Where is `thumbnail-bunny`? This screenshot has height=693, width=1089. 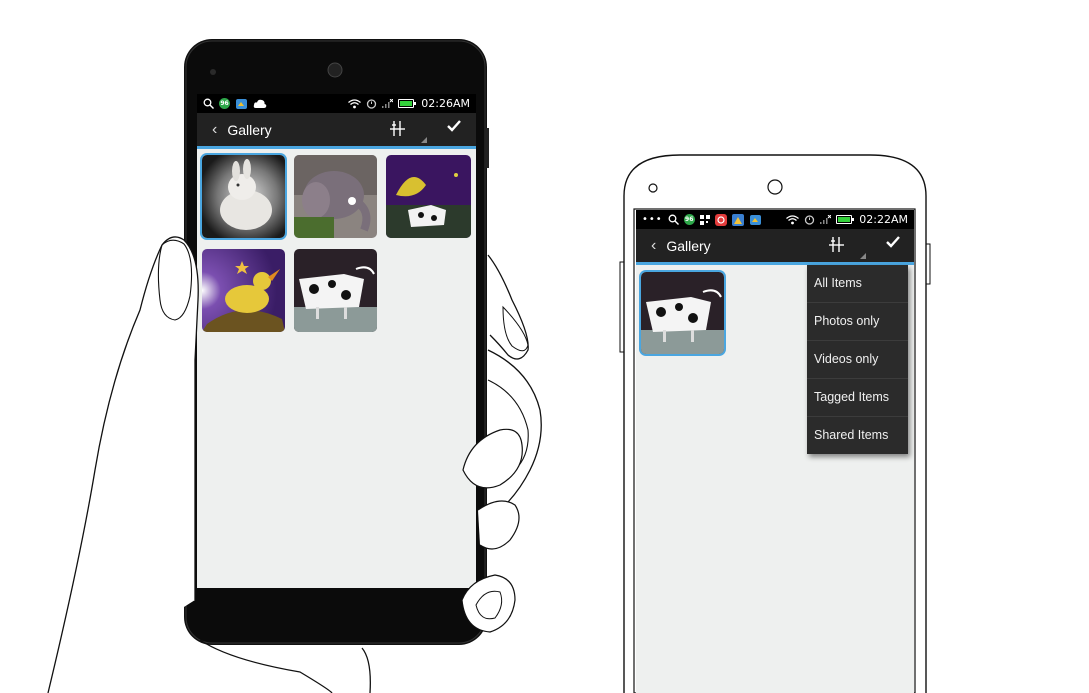 thumbnail-bunny is located at coordinates (243, 196).